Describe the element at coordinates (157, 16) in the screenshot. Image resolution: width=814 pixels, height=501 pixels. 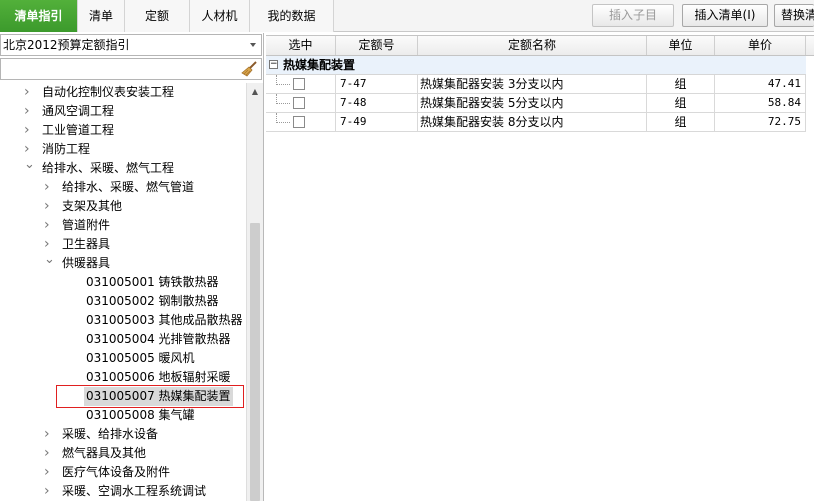
I see `tab-quota: 定额` at that location.